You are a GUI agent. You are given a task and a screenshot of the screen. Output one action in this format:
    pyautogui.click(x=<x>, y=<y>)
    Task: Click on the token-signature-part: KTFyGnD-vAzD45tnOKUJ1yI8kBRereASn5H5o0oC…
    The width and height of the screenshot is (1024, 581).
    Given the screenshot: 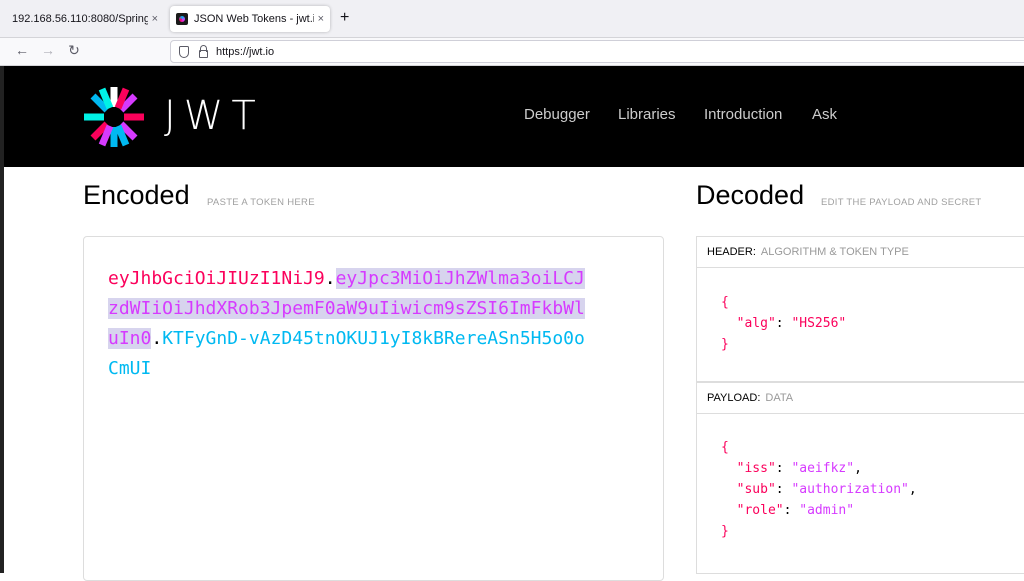 What is the action you would take?
    pyautogui.click(x=346, y=353)
    